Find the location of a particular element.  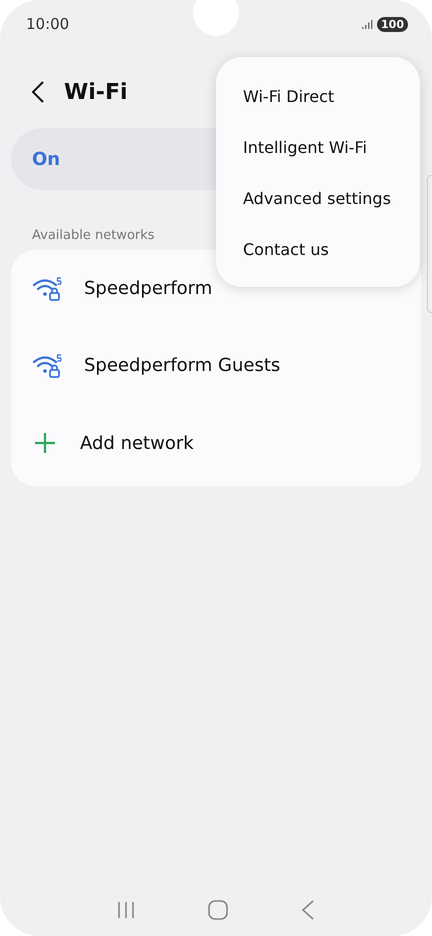

page-title: Wi-Fi is located at coordinates (96, 92).